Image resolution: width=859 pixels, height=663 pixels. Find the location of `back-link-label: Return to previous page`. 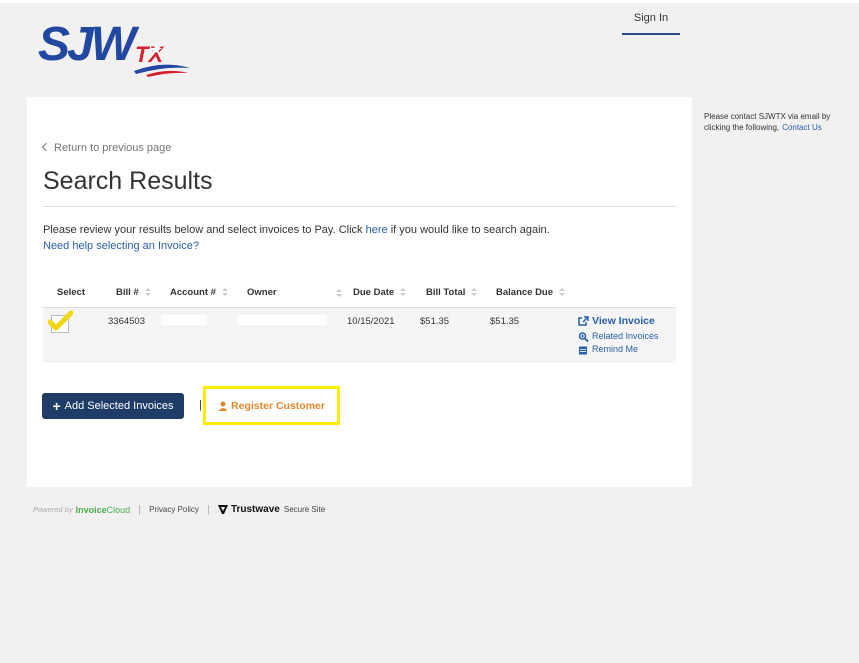

back-link-label: Return to previous page is located at coordinates (112, 148).